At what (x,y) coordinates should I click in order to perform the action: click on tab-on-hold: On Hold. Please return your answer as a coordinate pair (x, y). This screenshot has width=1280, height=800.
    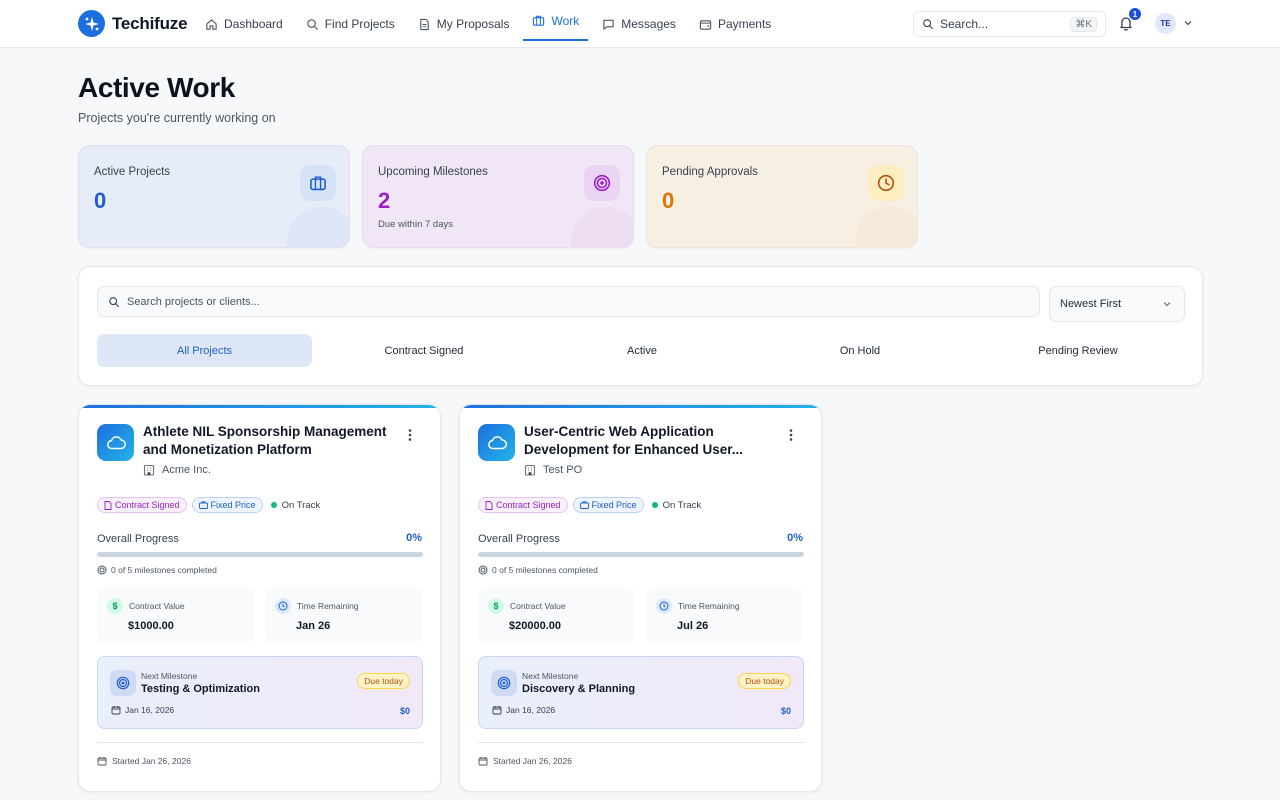
    Looking at the image, I should click on (860, 350).